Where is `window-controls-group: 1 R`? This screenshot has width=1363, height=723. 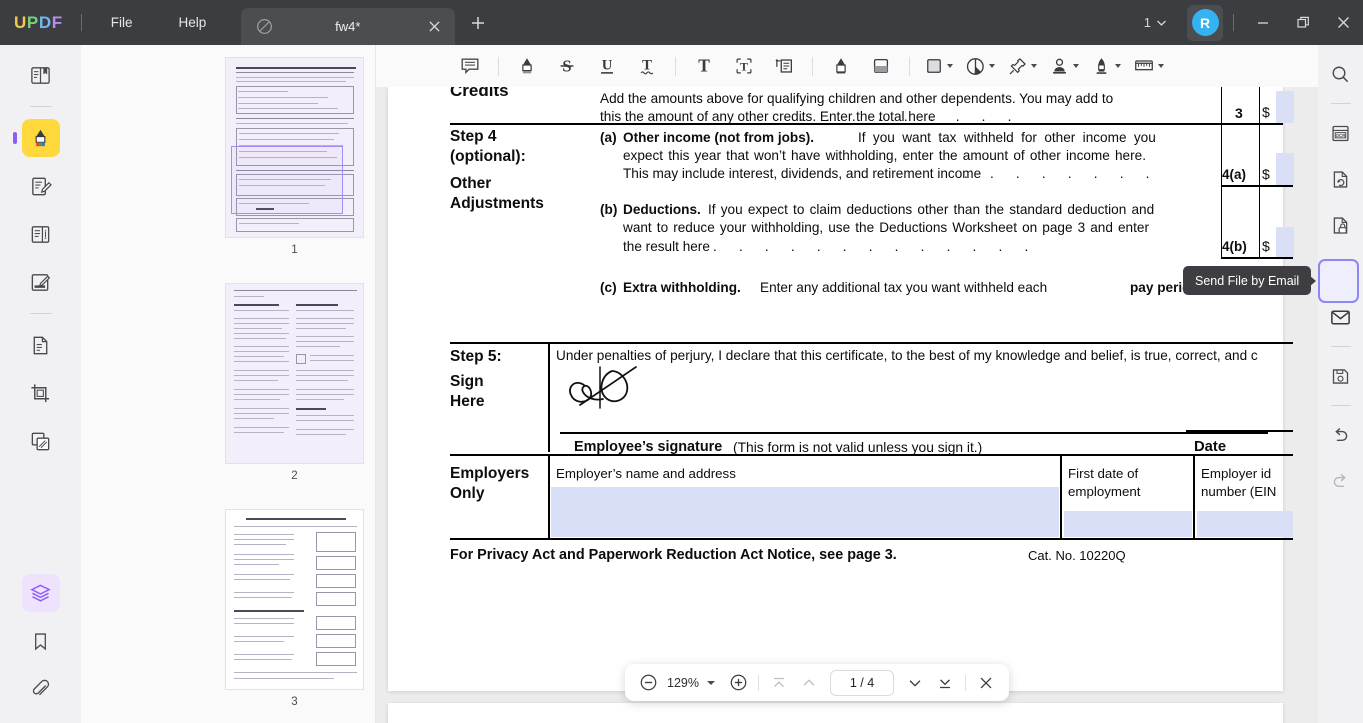 window-controls-group: 1 R is located at coordinates (1249, 22).